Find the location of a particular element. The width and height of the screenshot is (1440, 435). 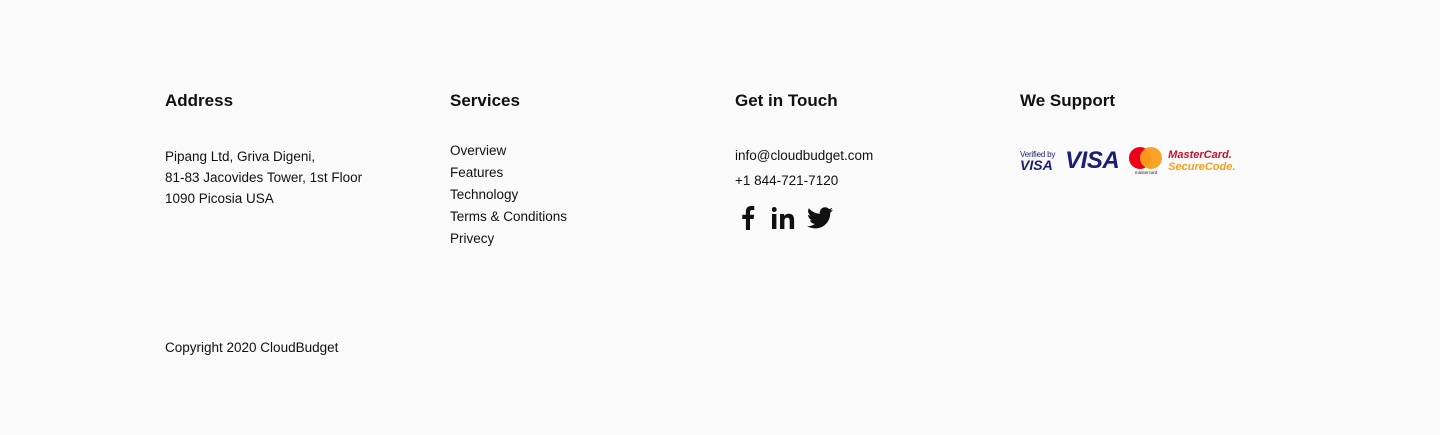

facebook-icon is located at coordinates (748, 218).